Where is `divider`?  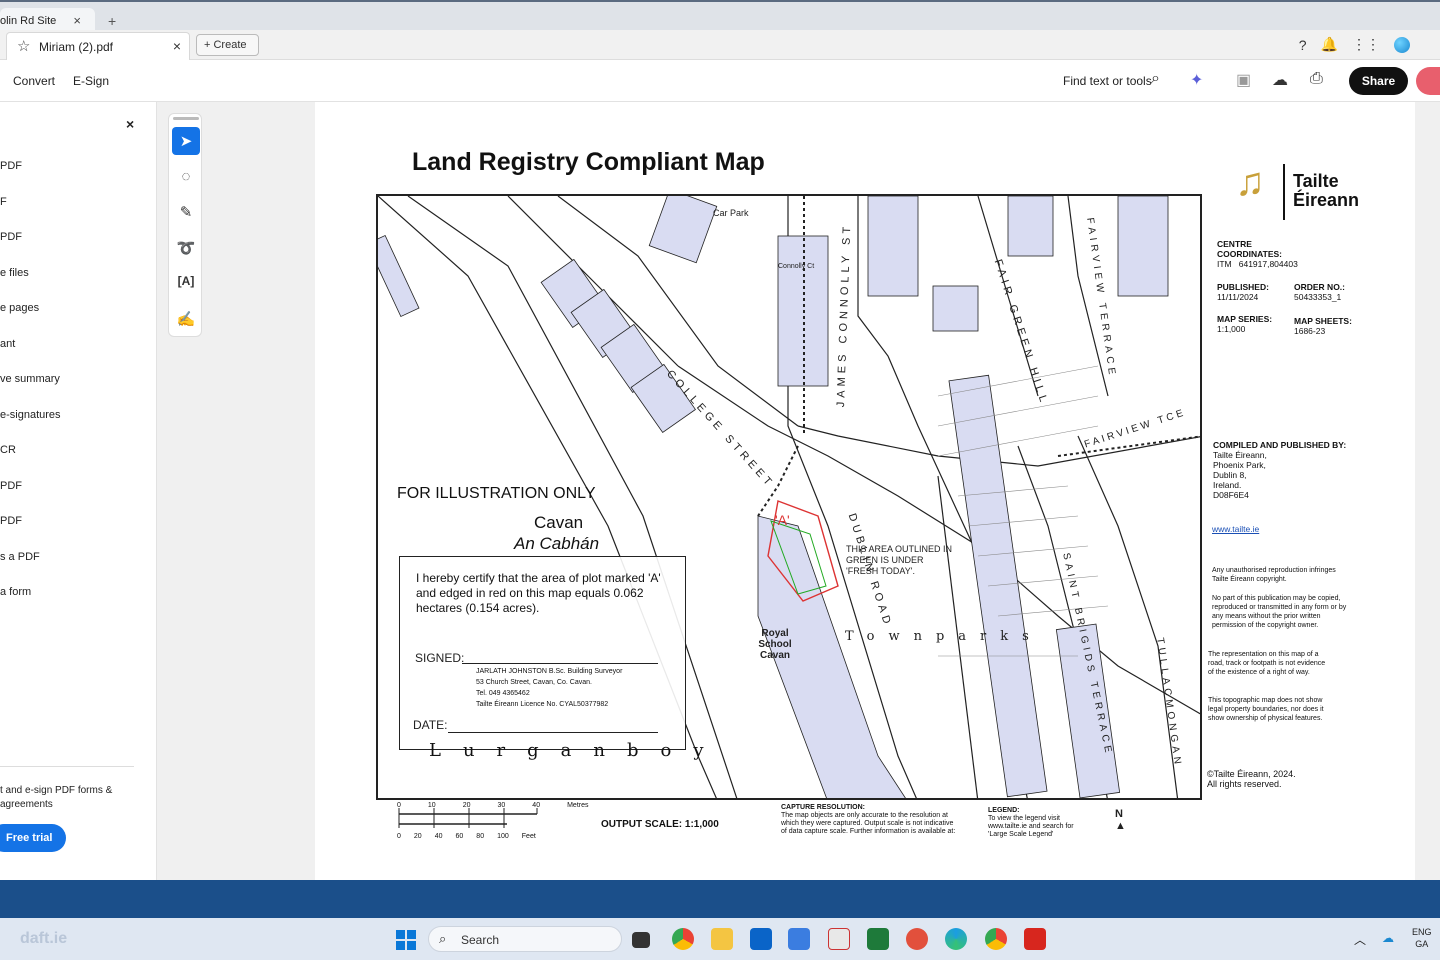
divider is located at coordinates (67, 766).